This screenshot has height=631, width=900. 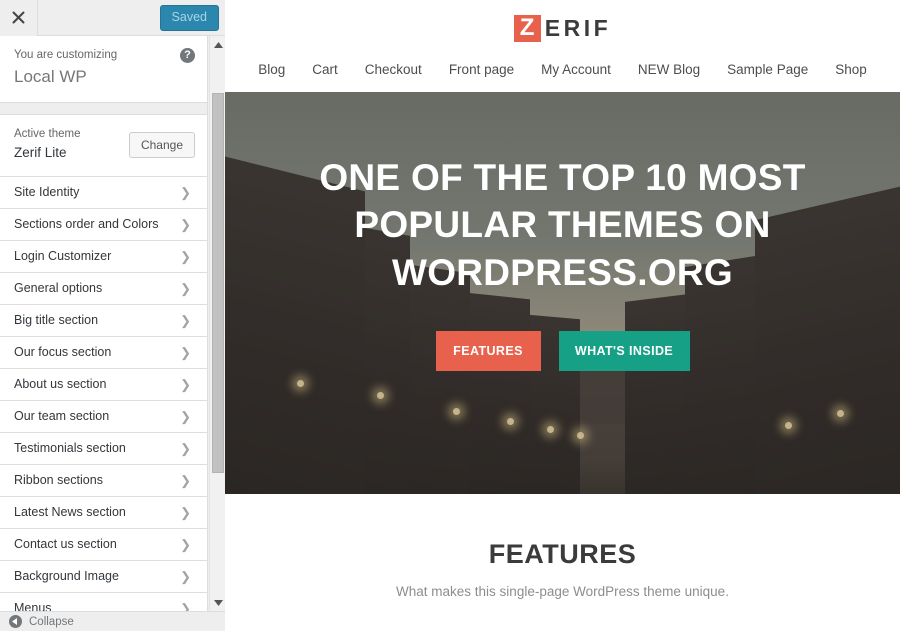 What do you see at coordinates (47, 192) in the screenshot?
I see `sidebar-item-label: Site Identity` at bounding box center [47, 192].